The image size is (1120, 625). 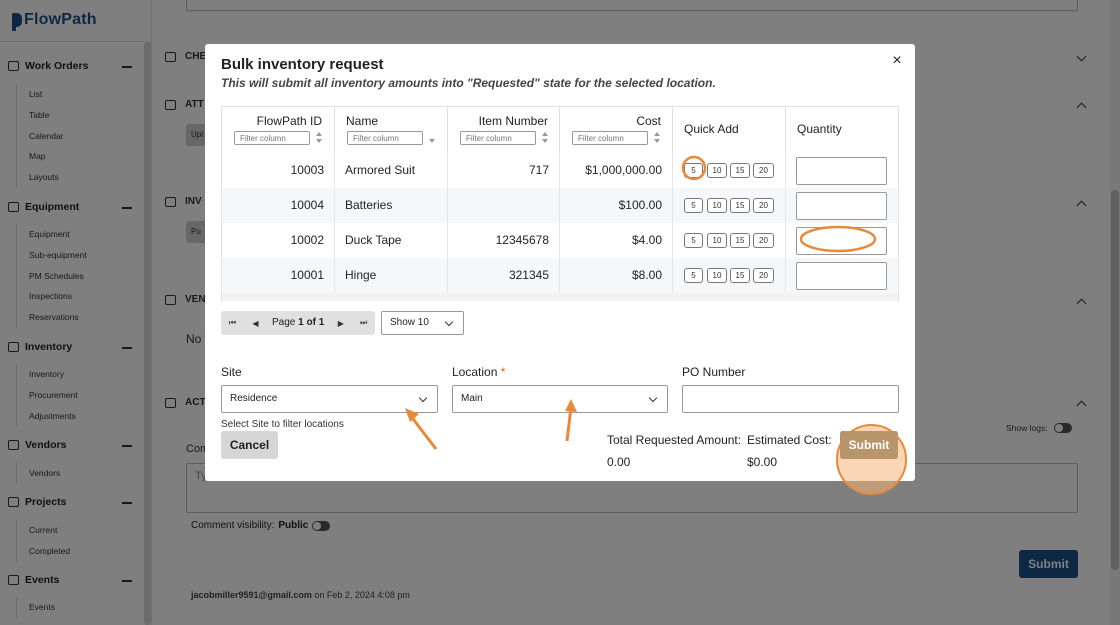 What do you see at coordinates (616, 240) in the screenshot?
I see `cell-cost: $4.00` at bounding box center [616, 240].